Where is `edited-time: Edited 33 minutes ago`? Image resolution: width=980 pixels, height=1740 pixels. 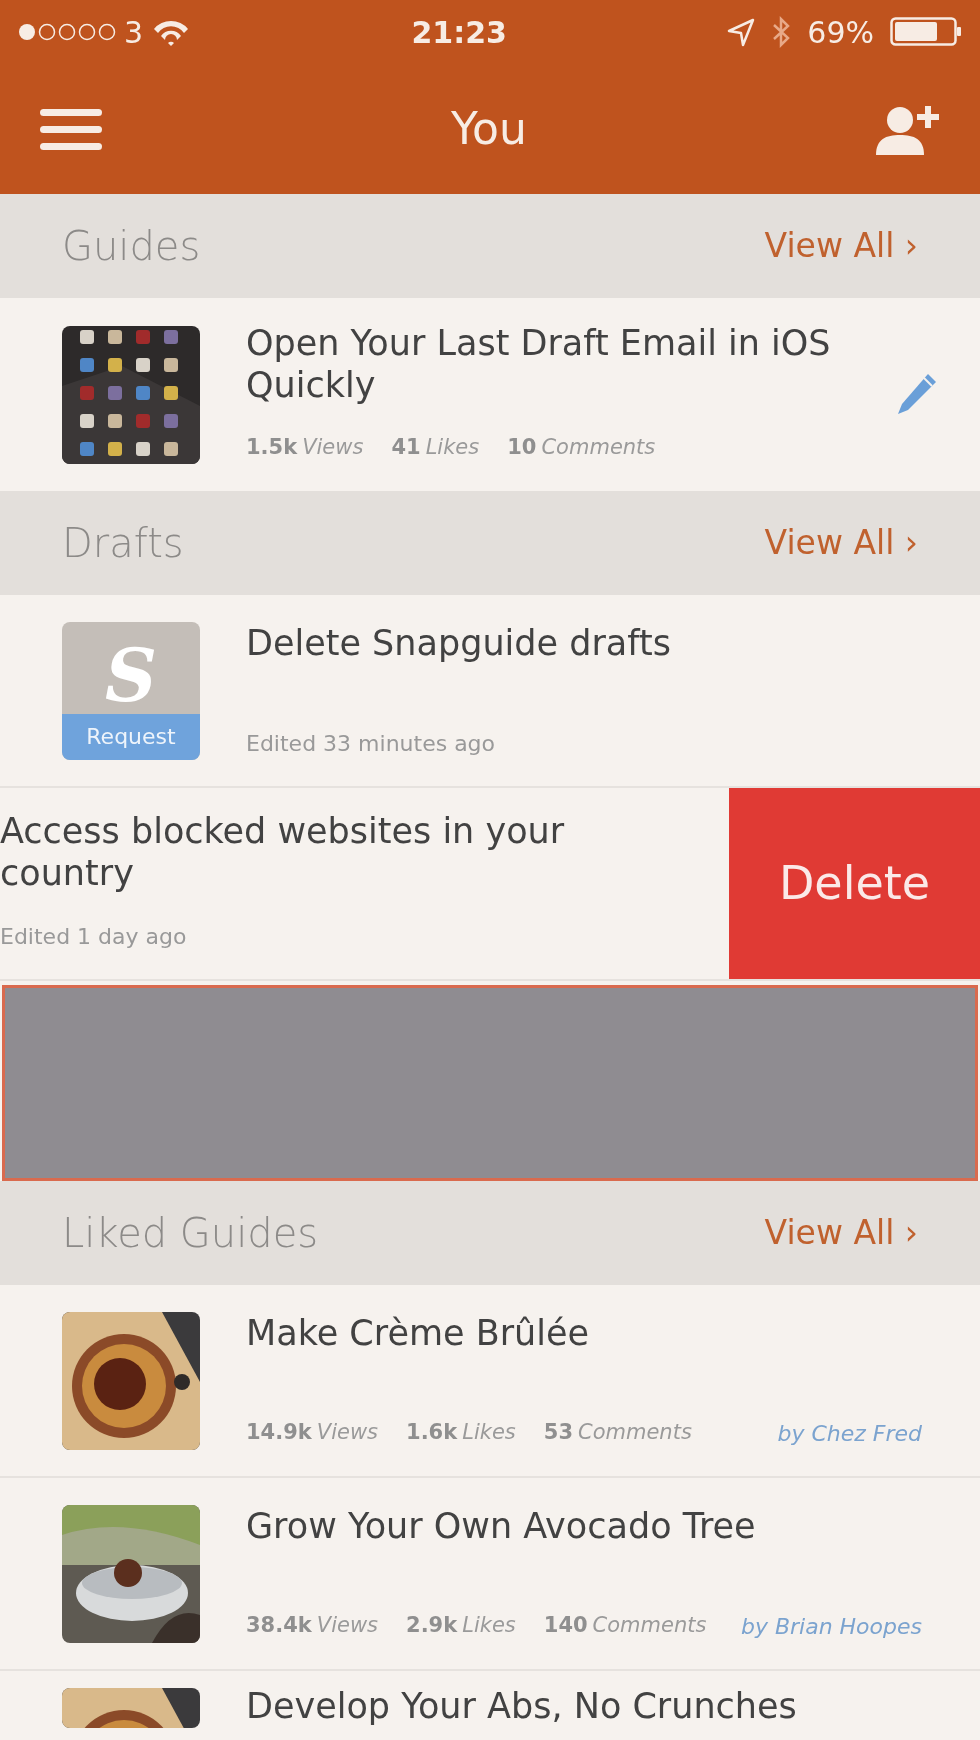 edited-time: Edited 33 minutes ago is located at coordinates (371, 743).